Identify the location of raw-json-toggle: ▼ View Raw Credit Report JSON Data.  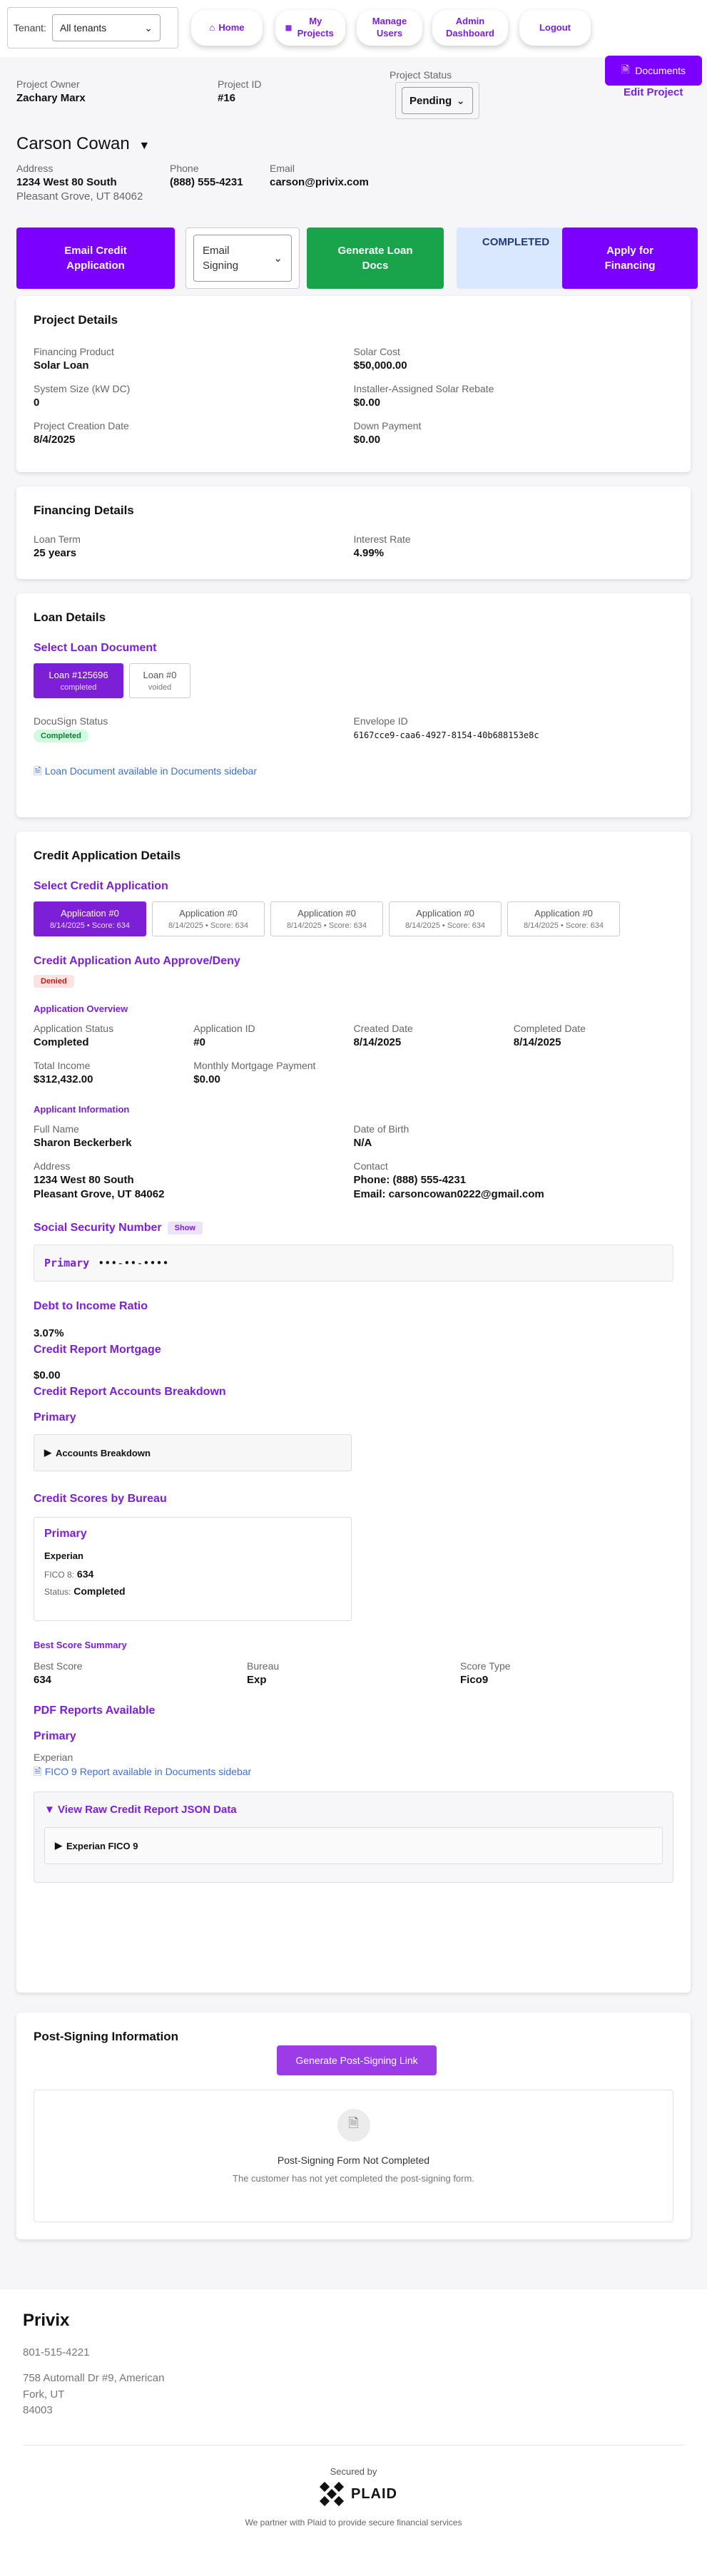
(354, 1810).